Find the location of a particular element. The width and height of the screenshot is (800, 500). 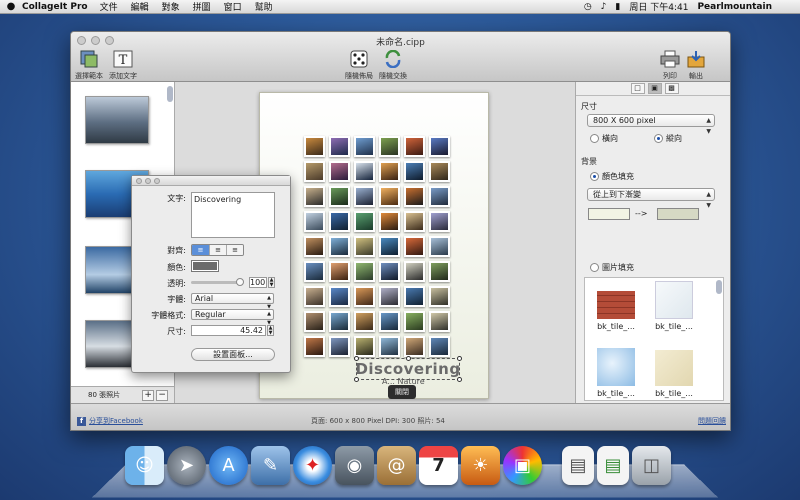

hud-close-button: 關閉 is located at coordinates (402, 392).